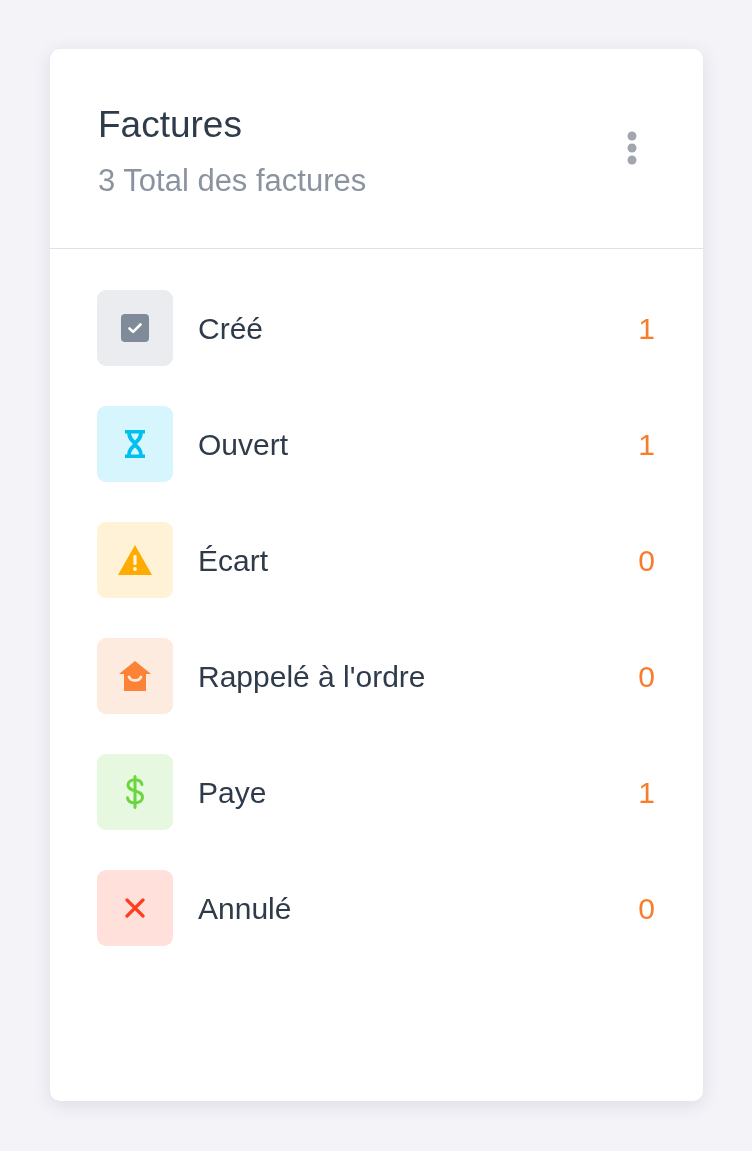 The width and height of the screenshot is (752, 1151). I want to click on status-label: Rappelé à l'ordre, so click(312, 676).